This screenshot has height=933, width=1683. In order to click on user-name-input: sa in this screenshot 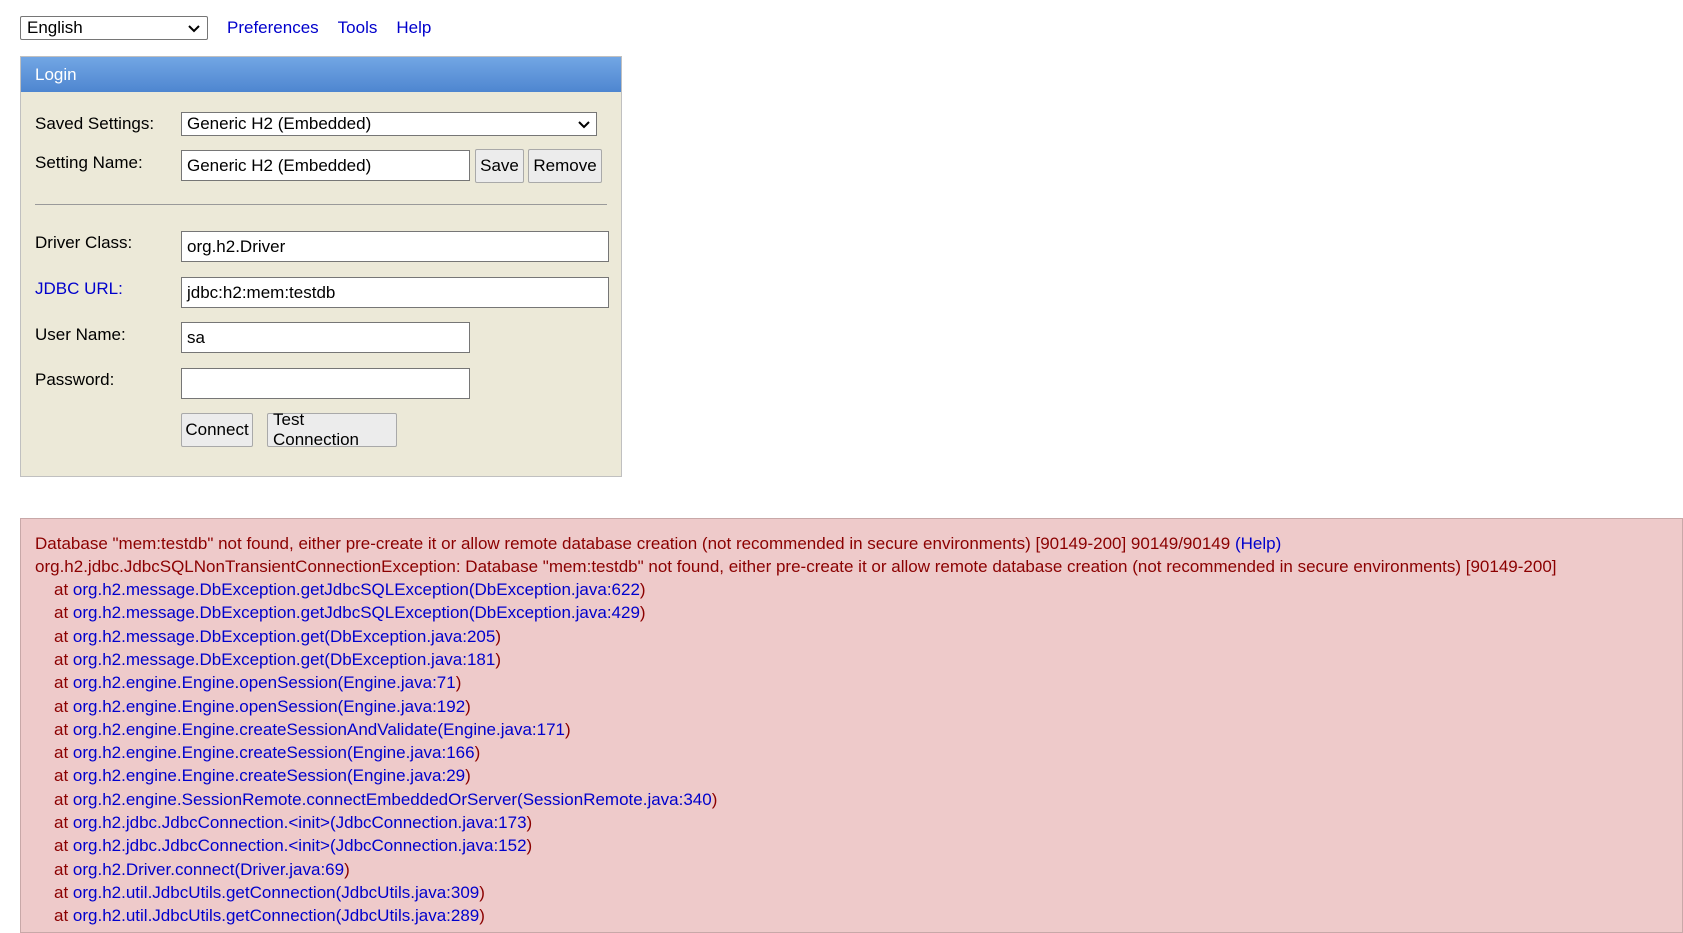, I will do `click(325, 337)`.